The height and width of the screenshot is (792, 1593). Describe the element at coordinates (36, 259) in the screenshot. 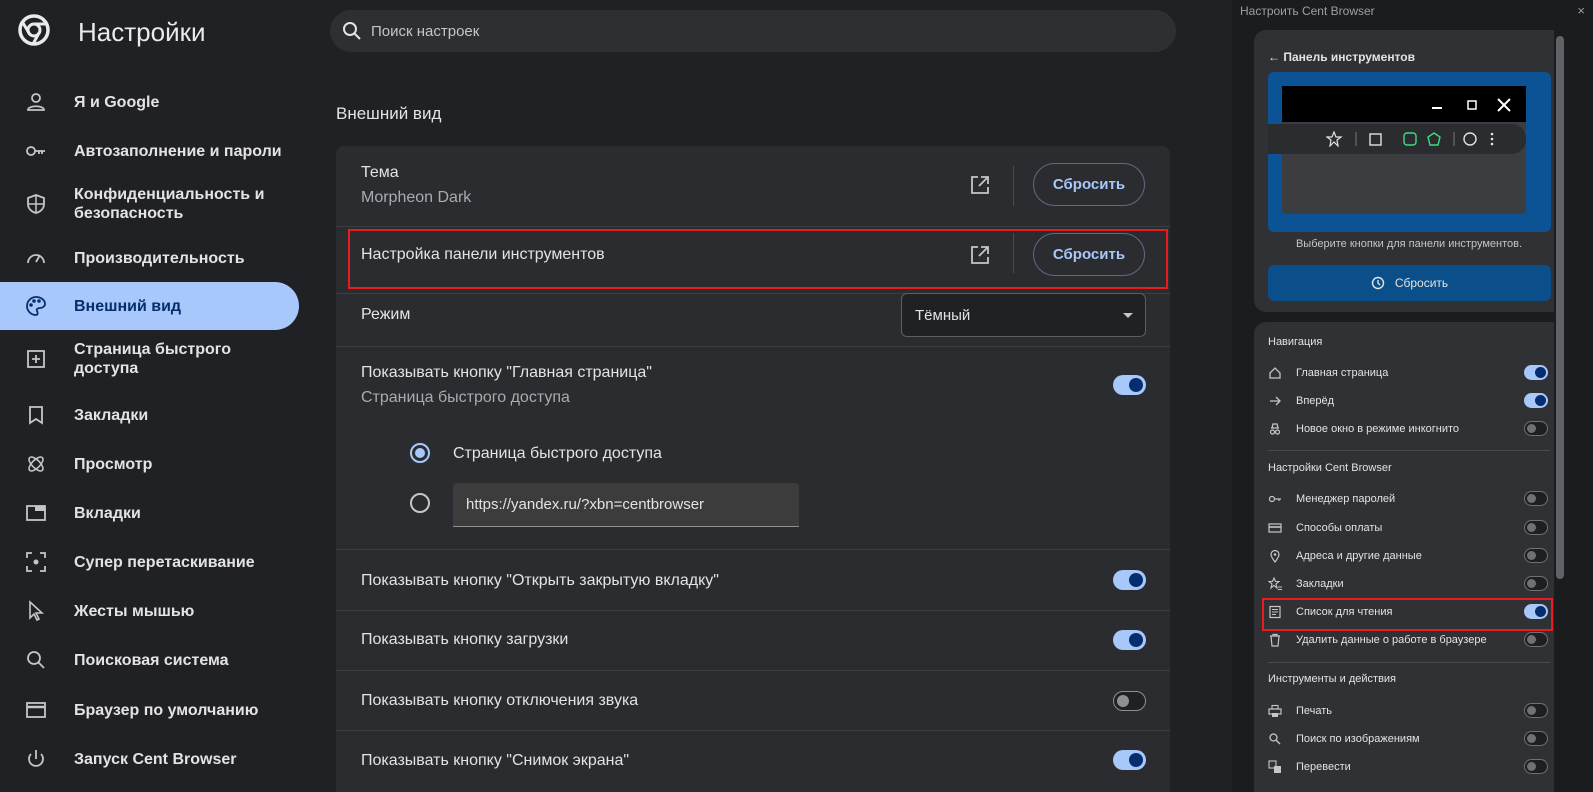

I see `speedometer-icon` at that location.